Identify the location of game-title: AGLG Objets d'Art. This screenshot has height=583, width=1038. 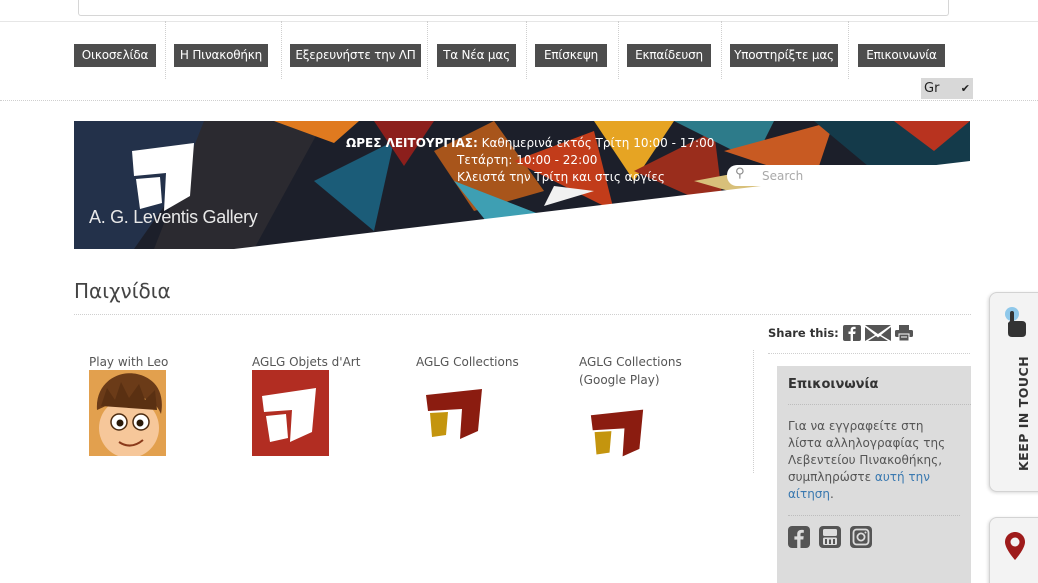
(317, 362).